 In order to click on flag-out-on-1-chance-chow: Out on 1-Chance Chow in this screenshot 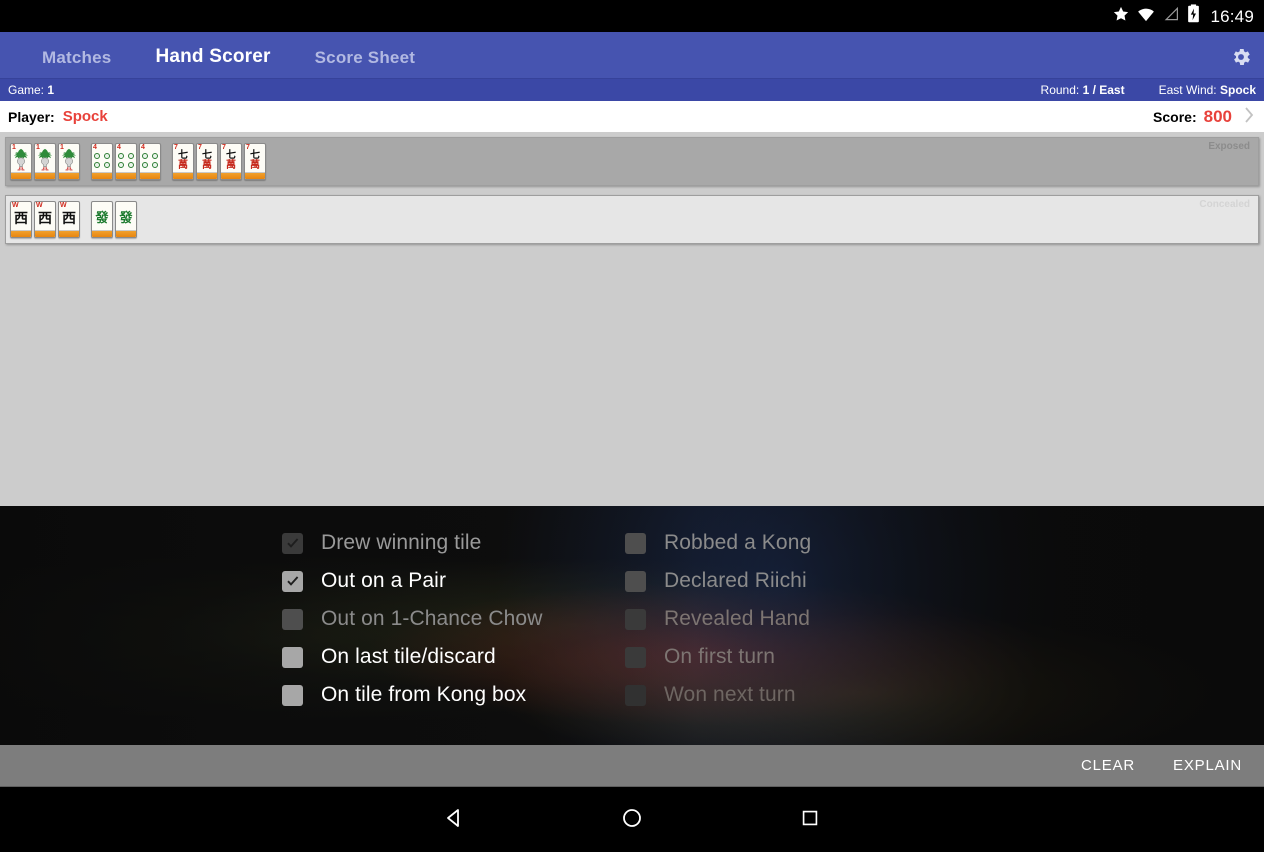, I will do `click(447, 619)`.